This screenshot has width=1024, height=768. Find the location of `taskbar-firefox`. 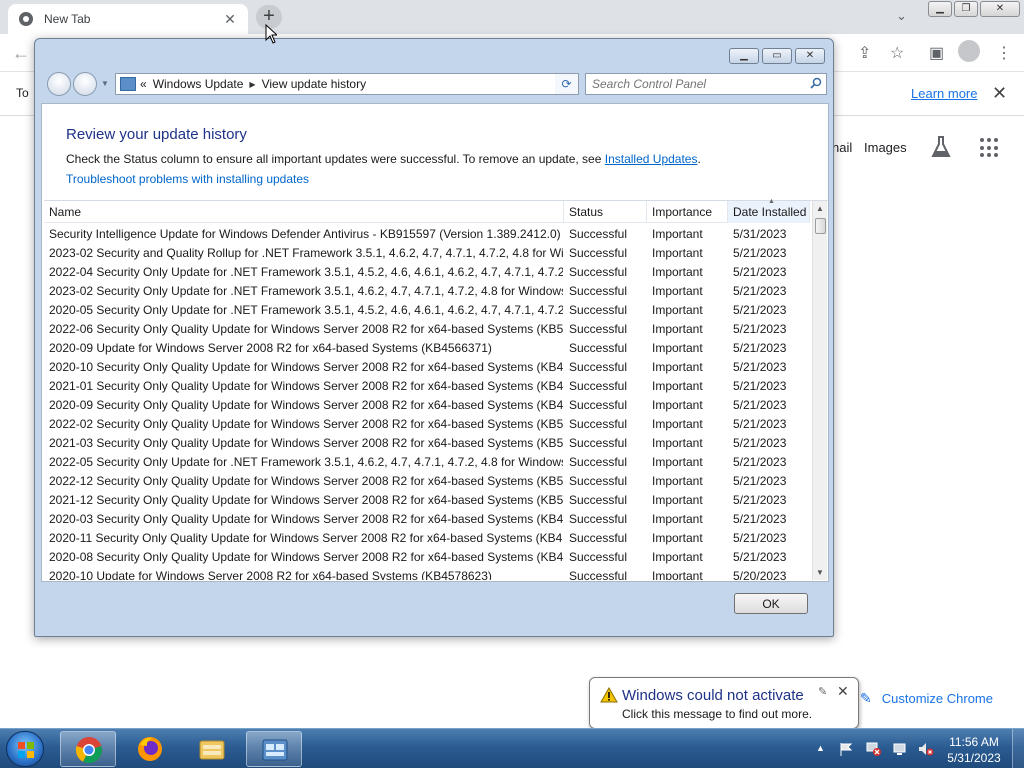

taskbar-firefox is located at coordinates (150, 749).